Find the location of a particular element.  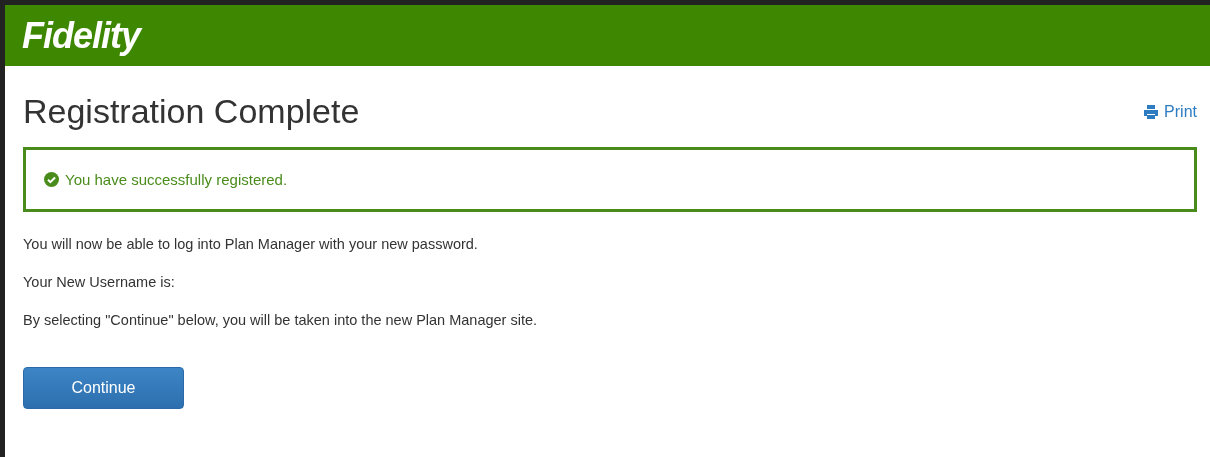

check-circle-icon is located at coordinates (51, 179).